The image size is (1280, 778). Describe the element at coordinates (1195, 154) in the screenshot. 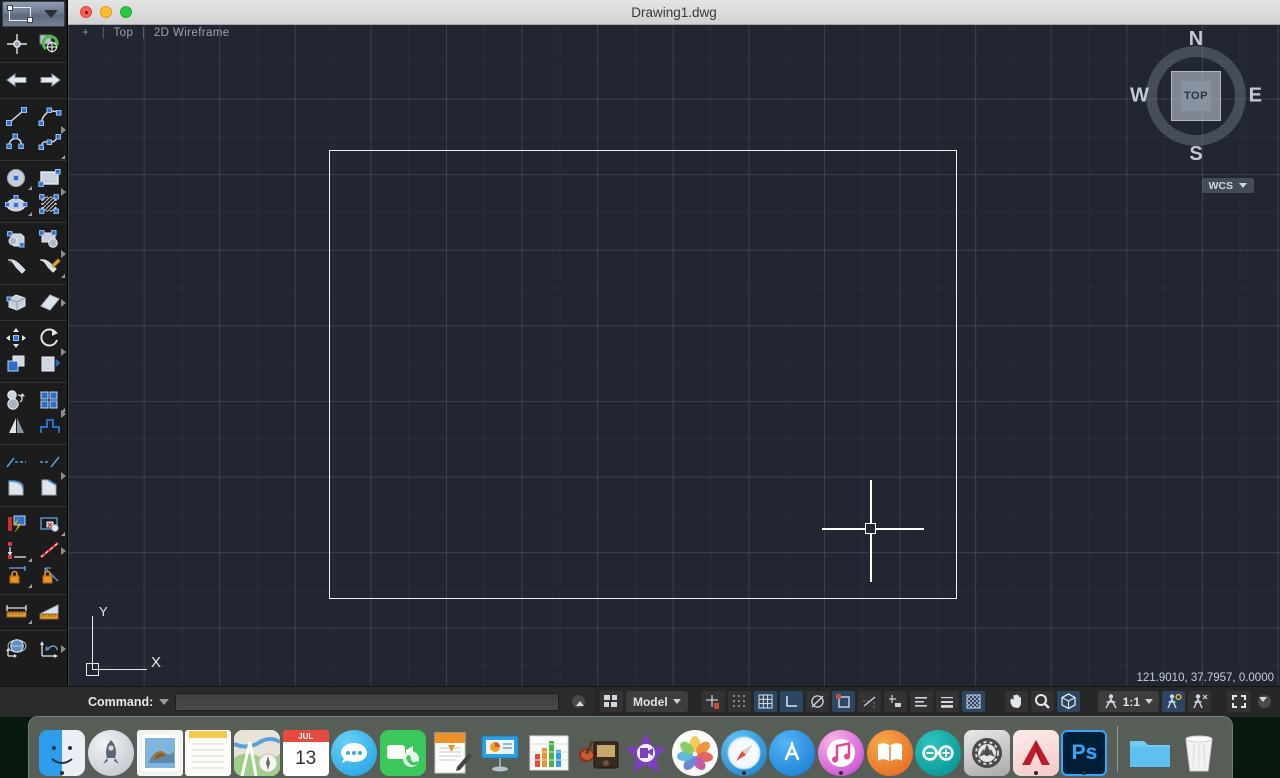

I see `compass-south-label: S` at that location.